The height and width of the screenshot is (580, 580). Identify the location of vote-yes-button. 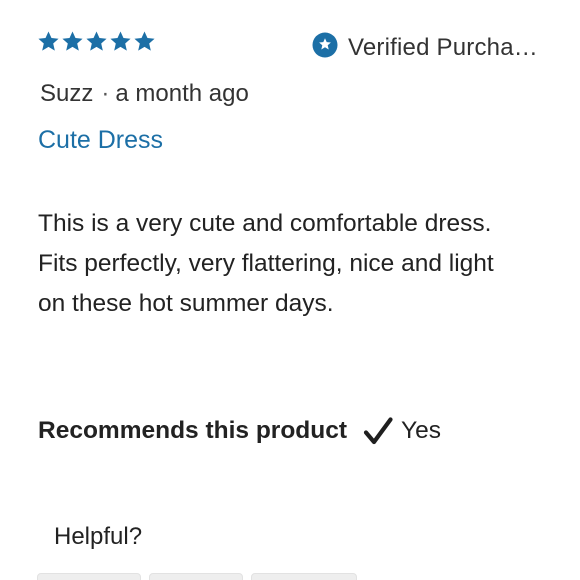
(89, 576).